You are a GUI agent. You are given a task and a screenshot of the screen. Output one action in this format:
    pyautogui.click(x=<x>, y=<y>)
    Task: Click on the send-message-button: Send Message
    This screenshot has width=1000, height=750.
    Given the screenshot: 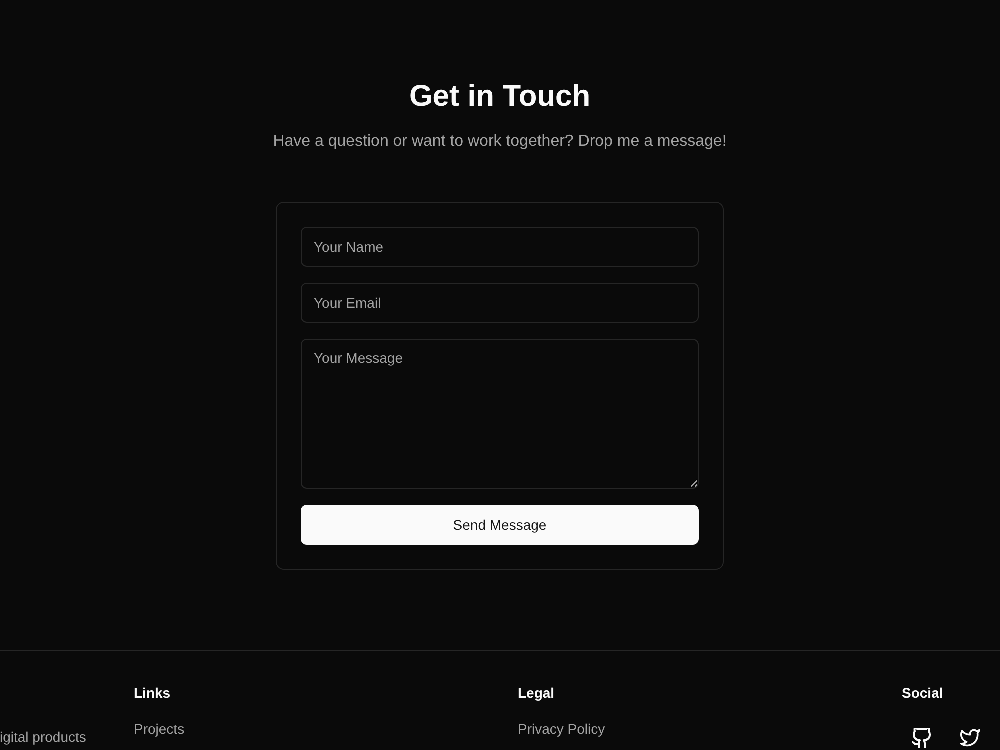 What is the action you would take?
    pyautogui.click(x=500, y=525)
    